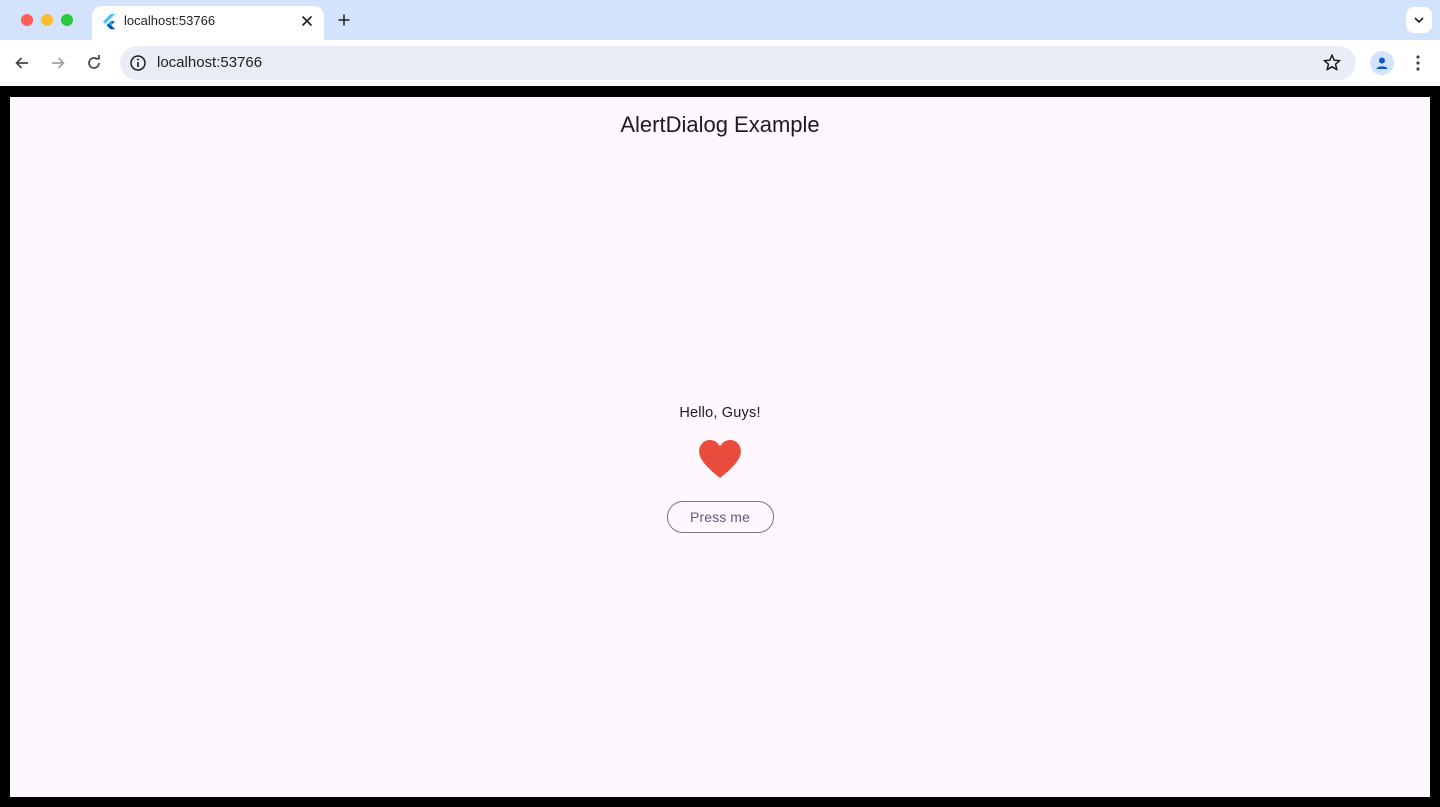  I want to click on page-title: AlertDialog Example, so click(720, 124).